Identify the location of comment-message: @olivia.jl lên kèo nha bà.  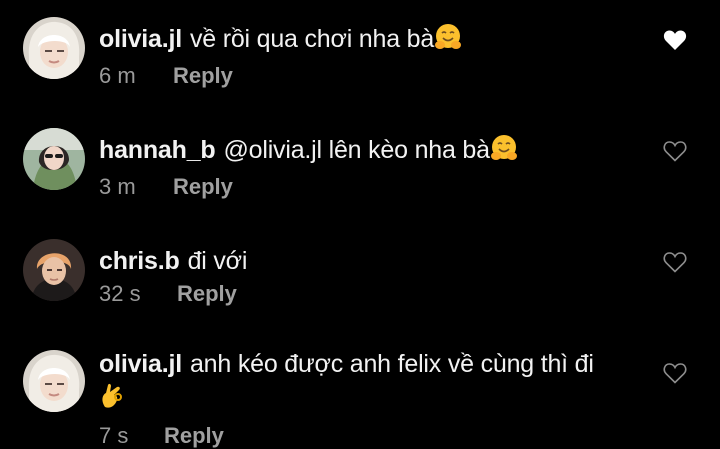
(356, 150).